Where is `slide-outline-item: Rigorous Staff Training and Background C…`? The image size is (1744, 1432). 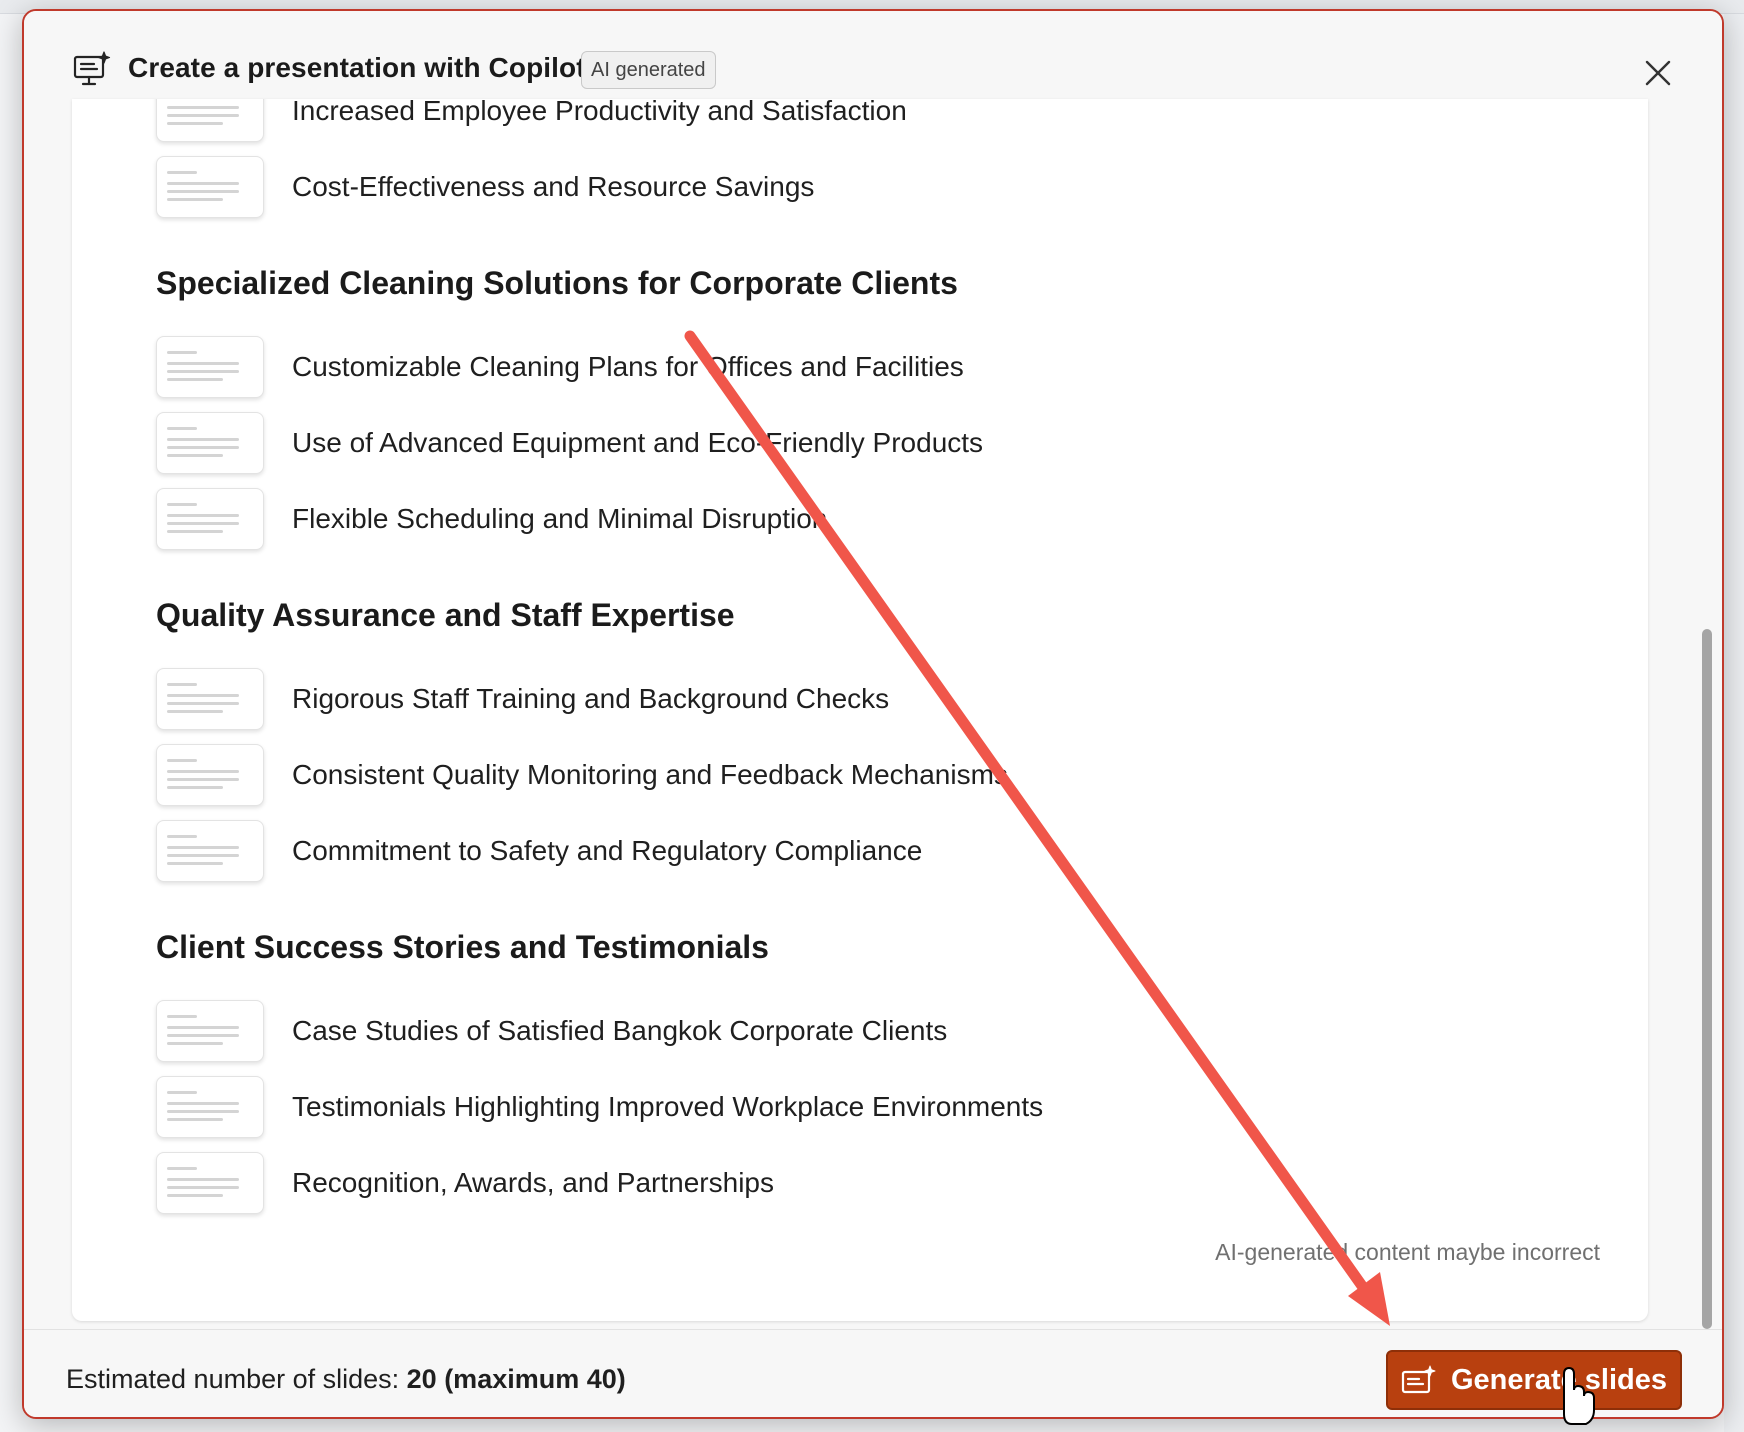 slide-outline-item: Rigorous Staff Training and Background C… is located at coordinates (856, 699).